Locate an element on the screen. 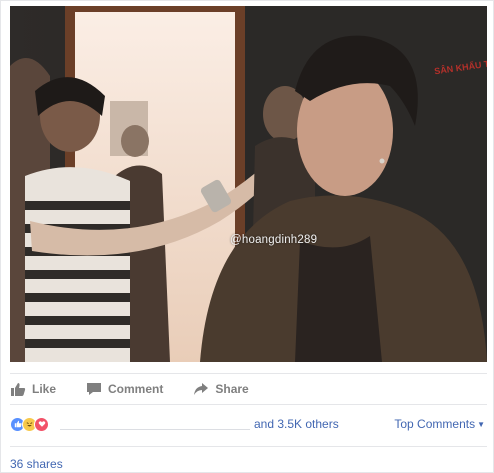 The height and width of the screenshot is (473, 494). reaction-count-link: and 3.5K others is located at coordinates (296, 424).